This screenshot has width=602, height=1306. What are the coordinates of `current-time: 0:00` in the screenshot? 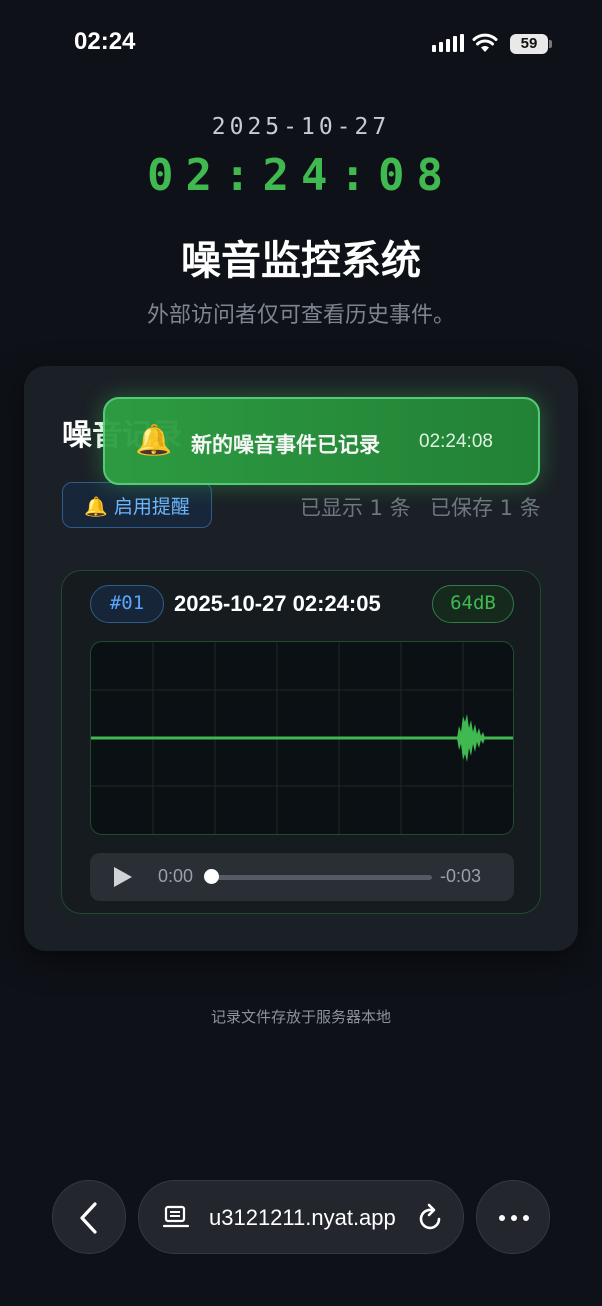 It's located at (176, 876).